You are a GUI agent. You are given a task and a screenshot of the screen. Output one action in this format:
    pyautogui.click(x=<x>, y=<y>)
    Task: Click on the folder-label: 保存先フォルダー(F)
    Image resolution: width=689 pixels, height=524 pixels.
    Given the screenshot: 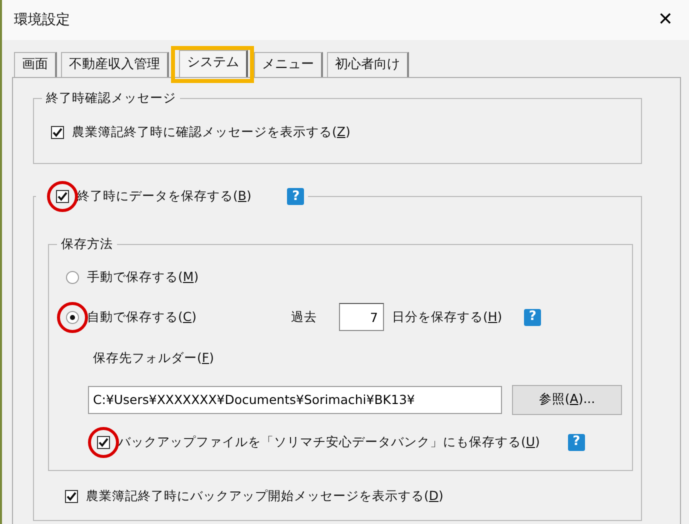 What is the action you would take?
    pyautogui.click(x=153, y=358)
    